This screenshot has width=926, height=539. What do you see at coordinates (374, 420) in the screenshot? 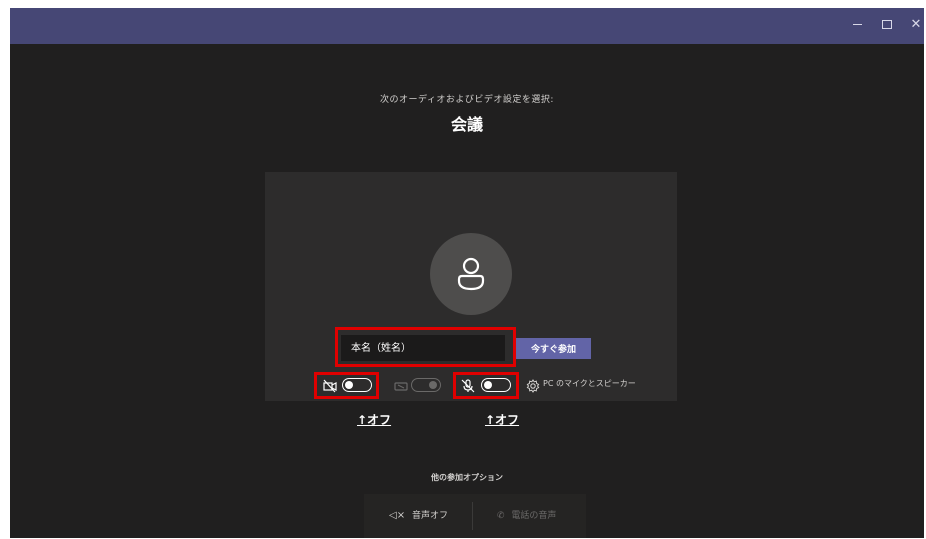
I see `camera-off-annotation: ↑オフ` at bounding box center [374, 420].